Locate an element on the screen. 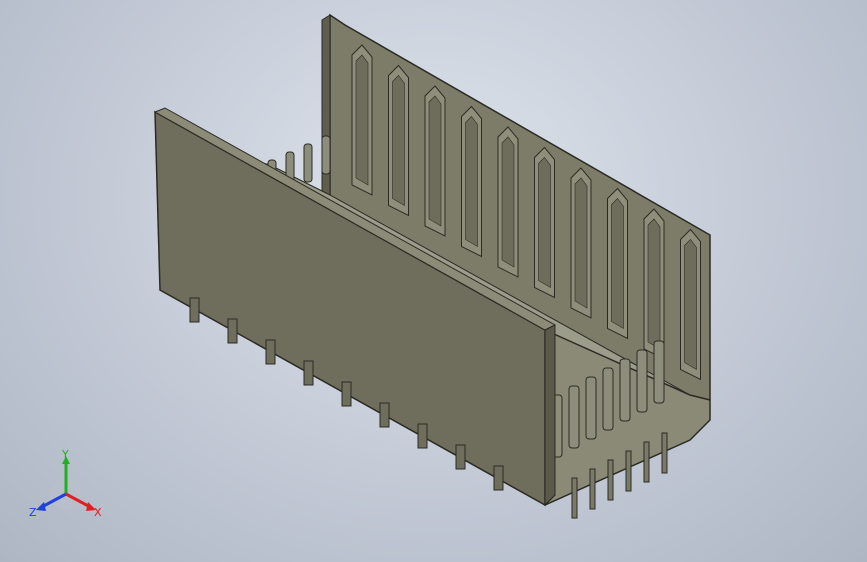 The image size is (867, 562). z-axis-label: Z is located at coordinates (33, 512).